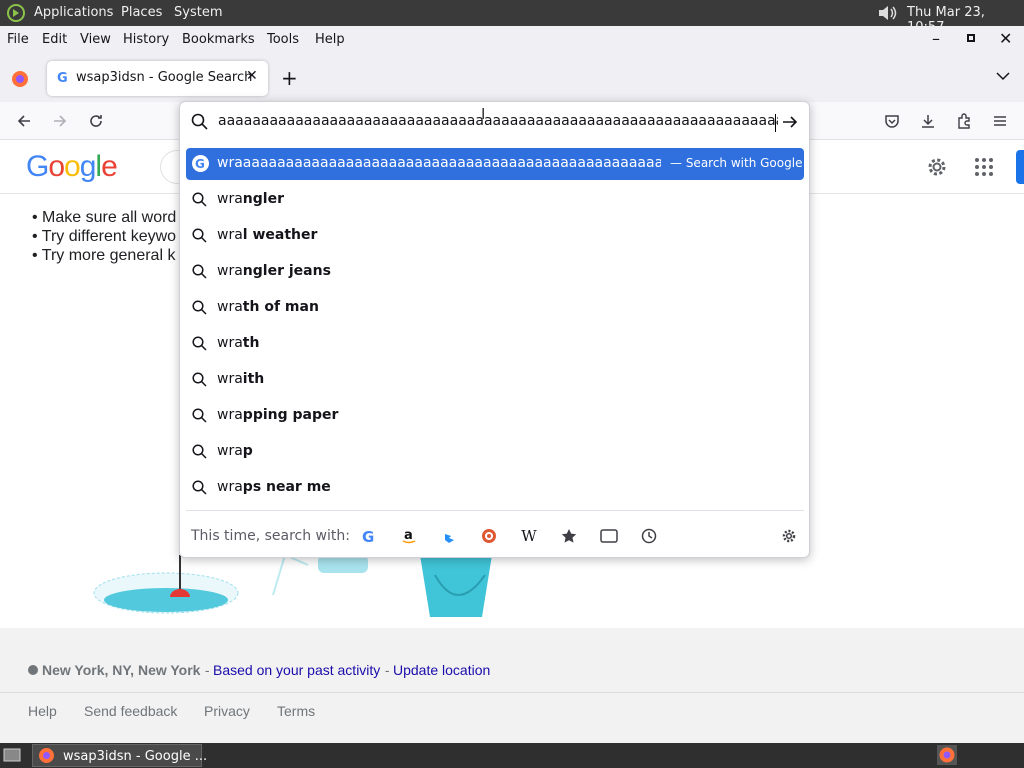 Image resolution: width=1024 pixels, height=768 pixels. I want to click on menu-tools: Tools, so click(283, 39).